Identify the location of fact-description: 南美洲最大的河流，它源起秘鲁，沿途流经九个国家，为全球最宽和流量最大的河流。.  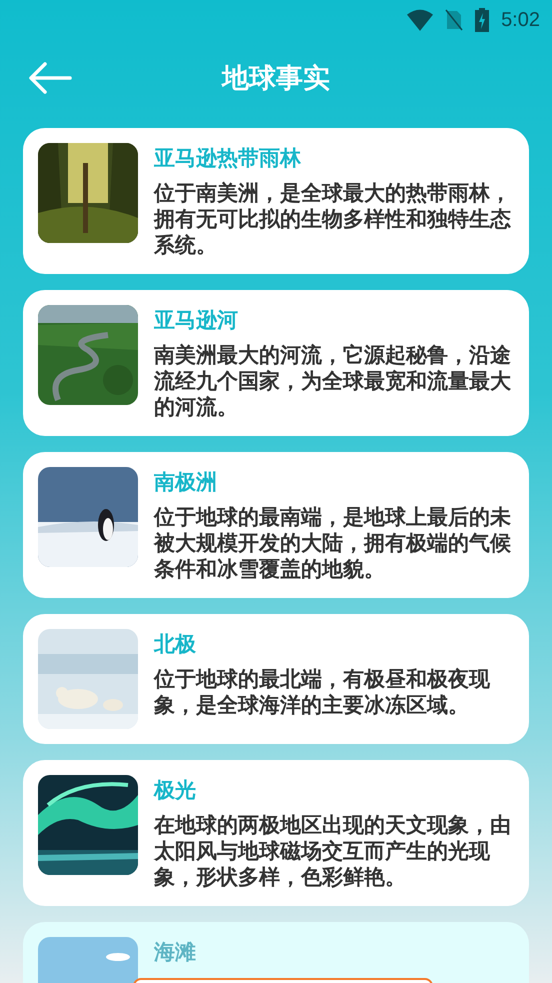
(333, 382).